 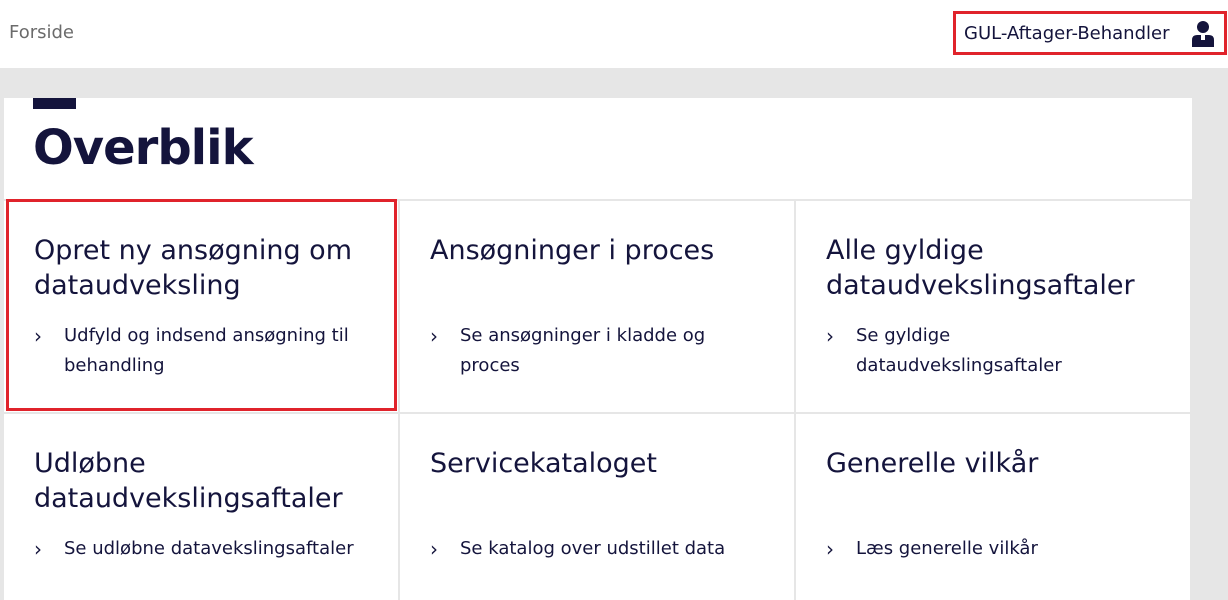 I want to click on card-link: › Se udløbne datavekslingsaftaler, so click(x=214, y=549).